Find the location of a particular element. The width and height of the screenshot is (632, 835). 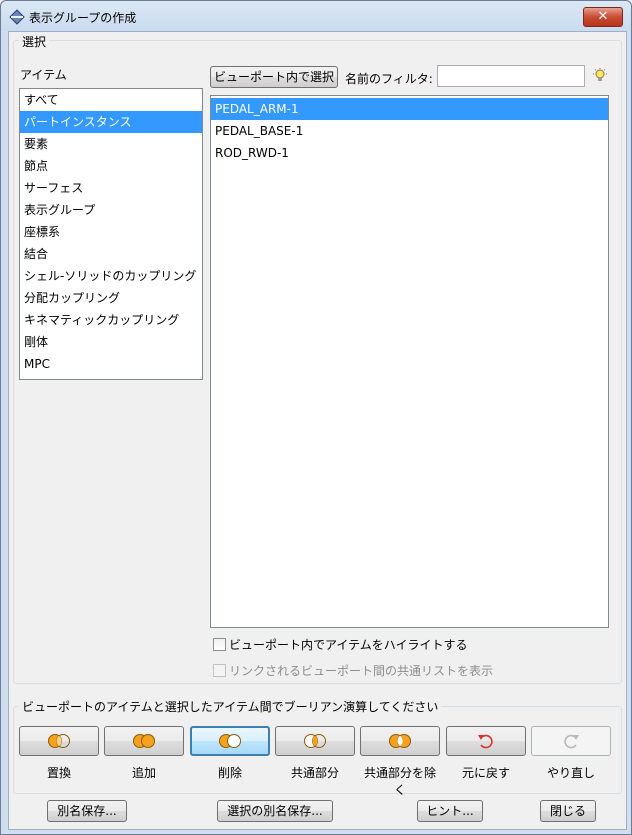

item-type-option: パートインスタンス is located at coordinates (111, 122).